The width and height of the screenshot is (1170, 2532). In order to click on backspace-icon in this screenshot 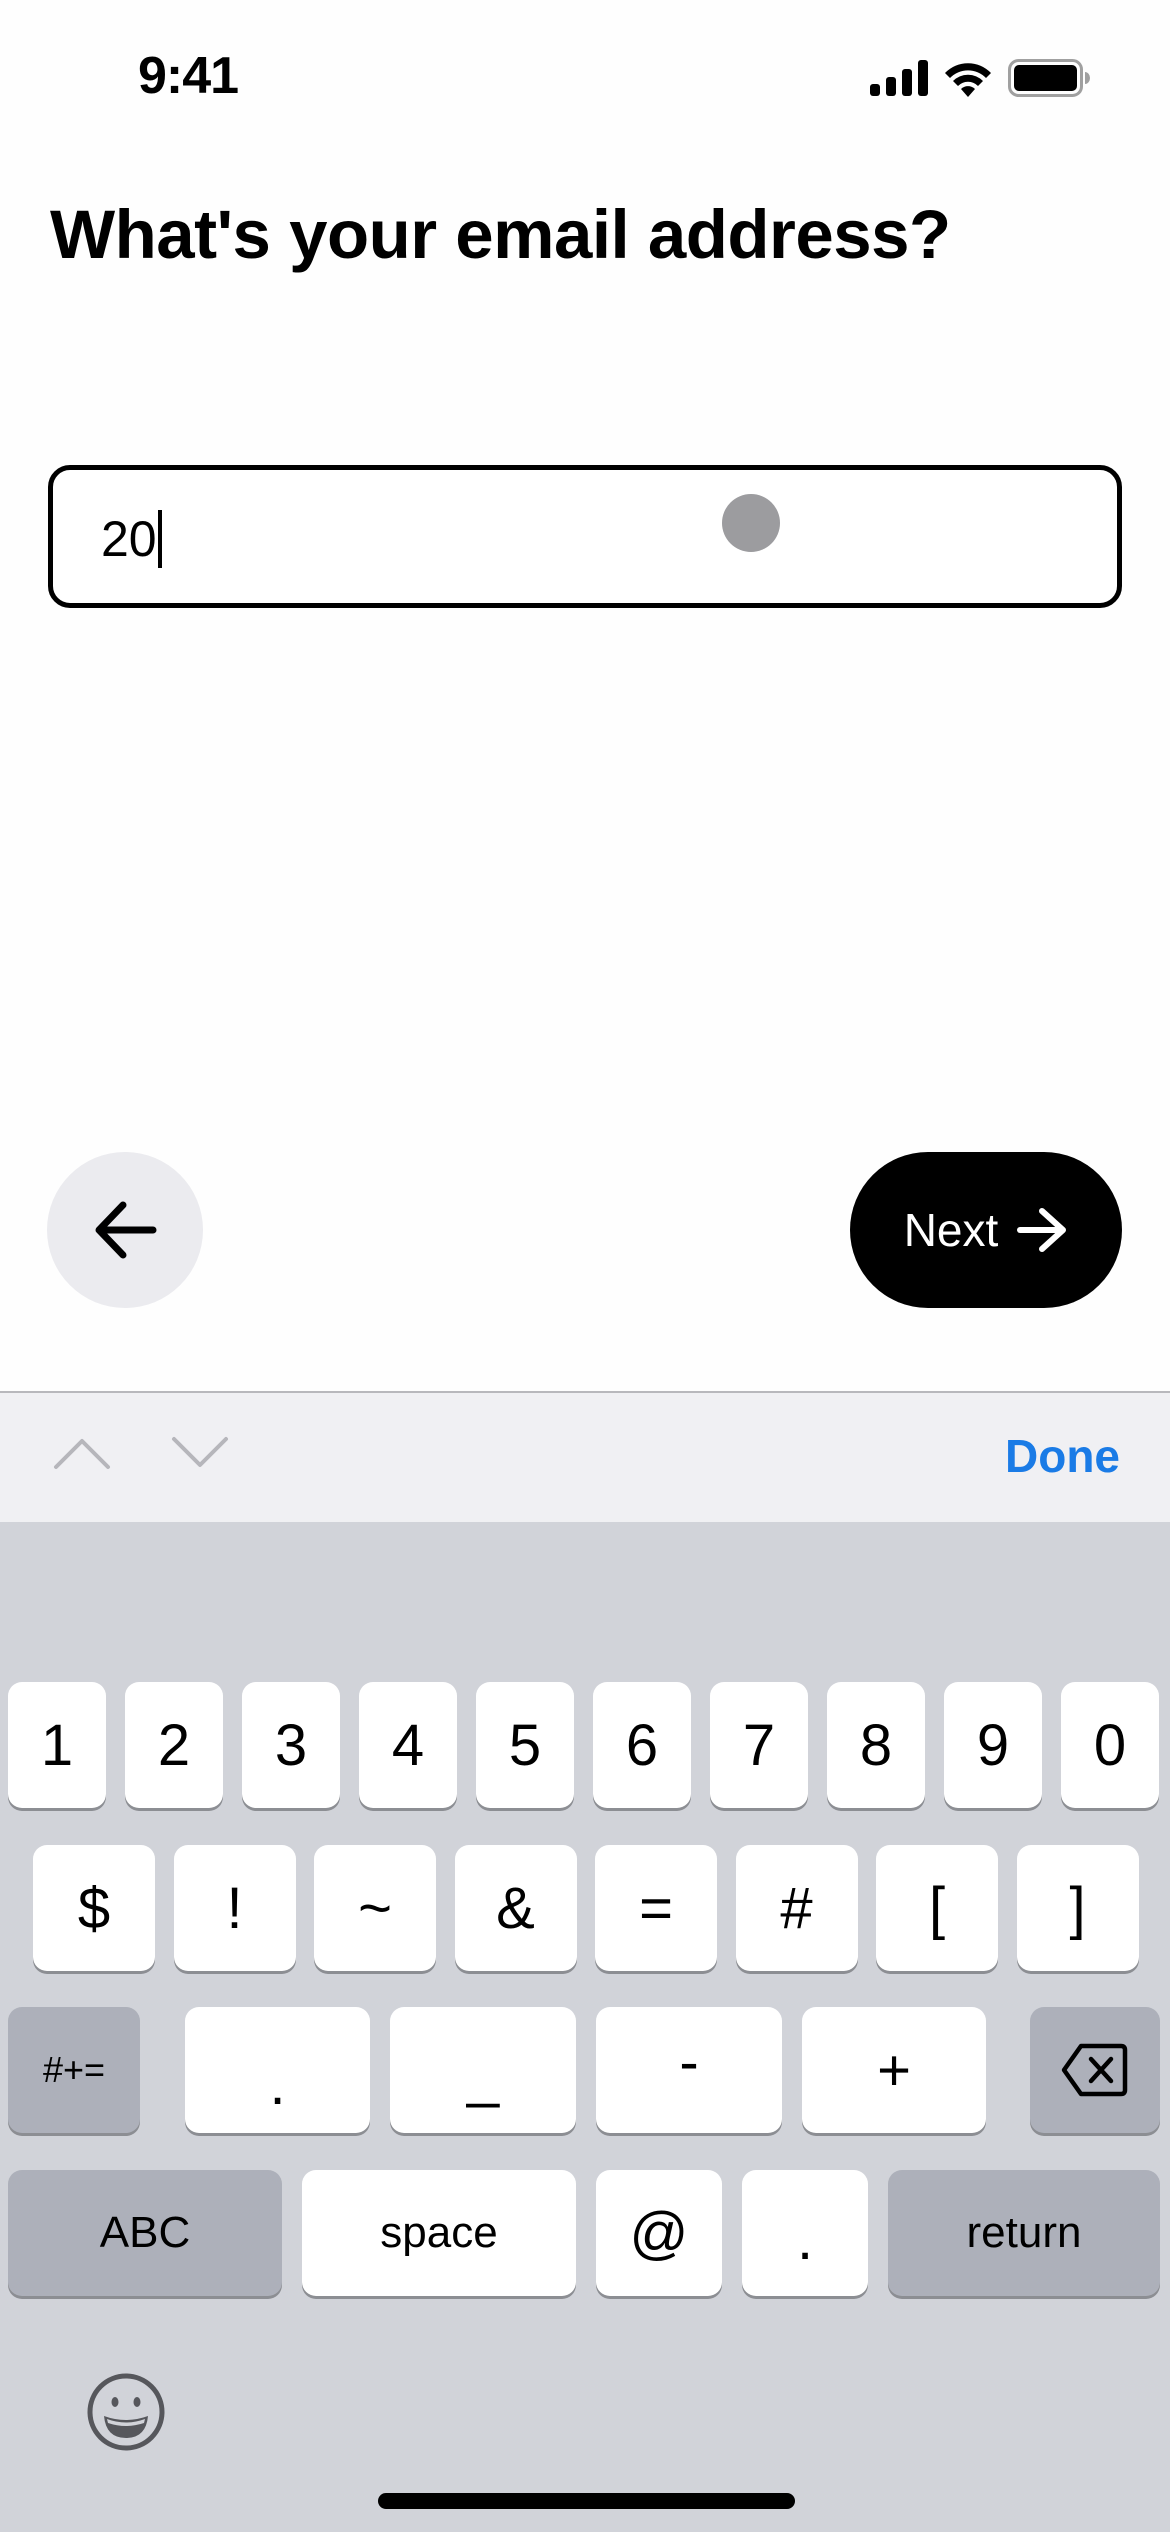, I will do `click(1094, 2070)`.